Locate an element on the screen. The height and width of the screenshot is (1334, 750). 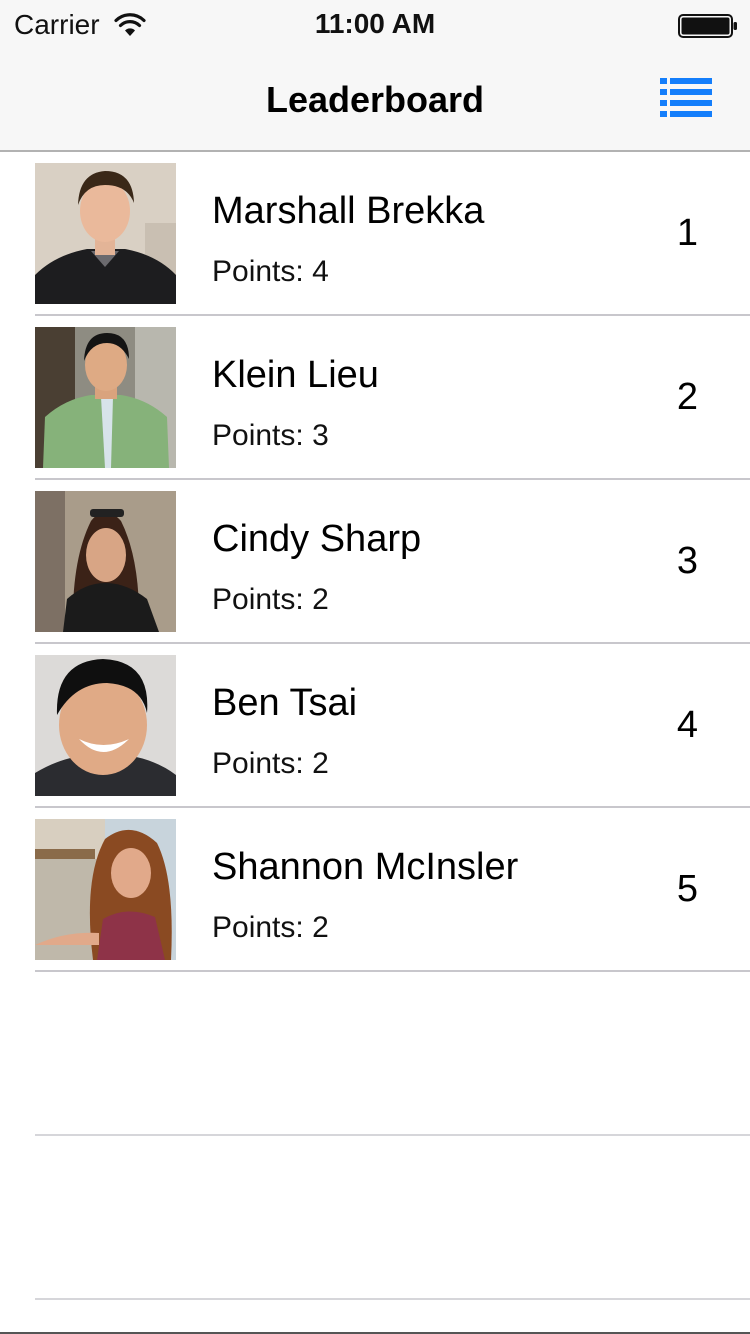
points-value: 4 is located at coordinates (320, 271).